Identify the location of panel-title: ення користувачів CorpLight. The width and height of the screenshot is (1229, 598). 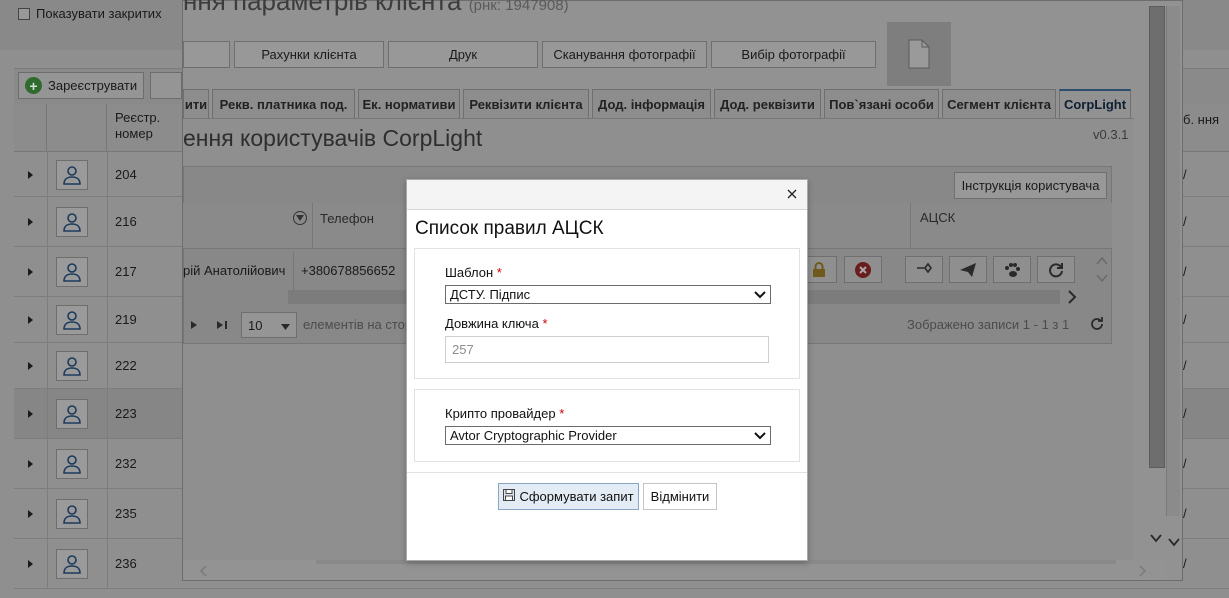
(333, 138).